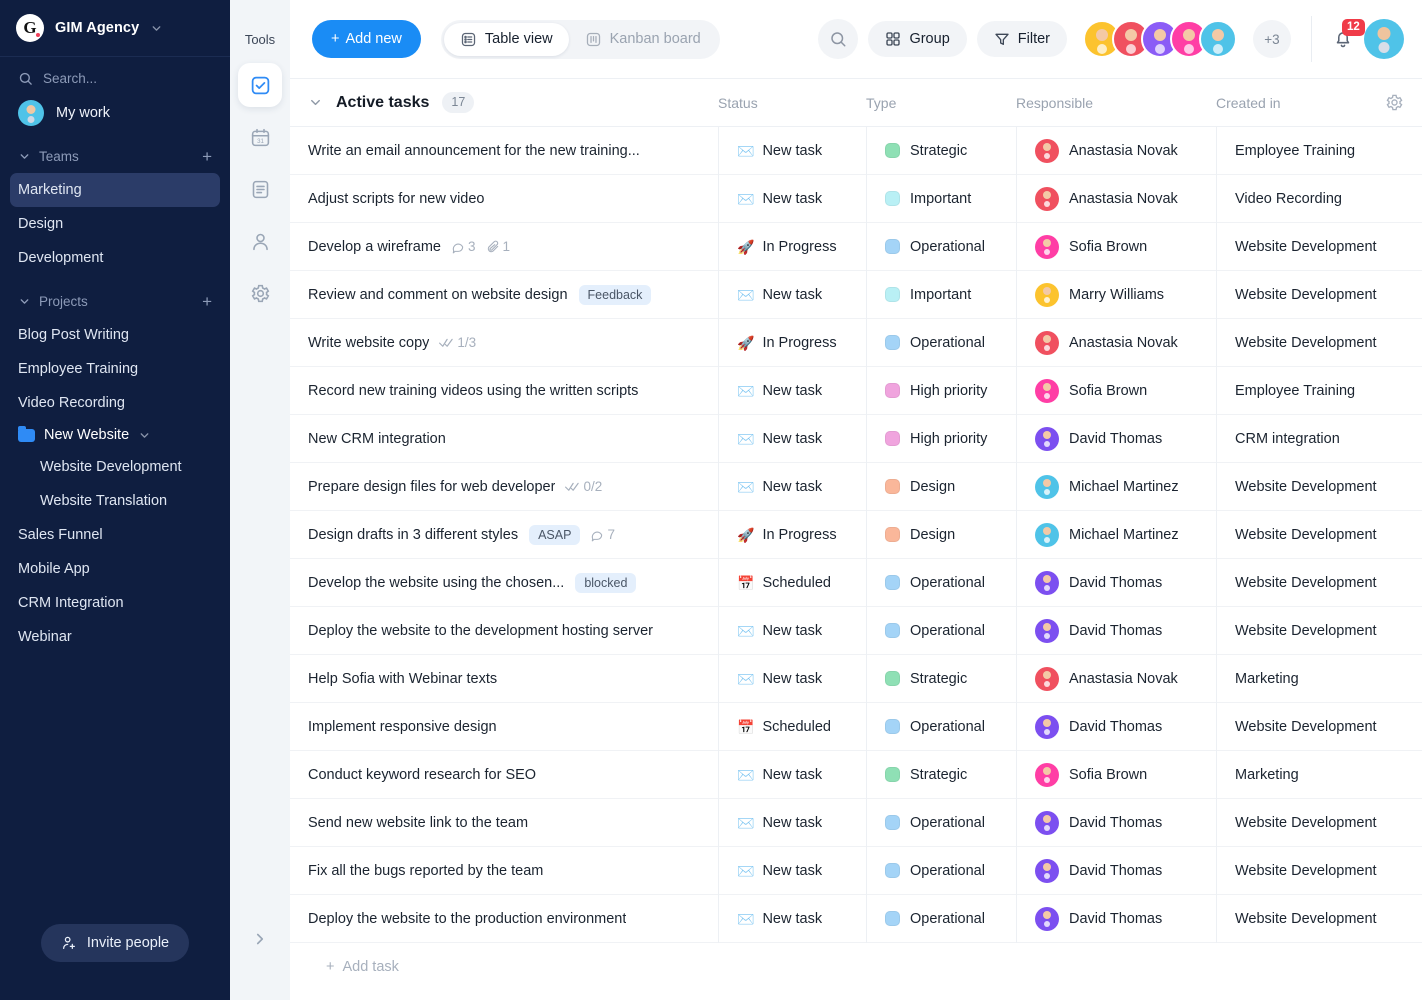  What do you see at coordinates (941, 438) in the screenshot?
I see `task-type-cell: High priority` at bounding box center [941, 438].